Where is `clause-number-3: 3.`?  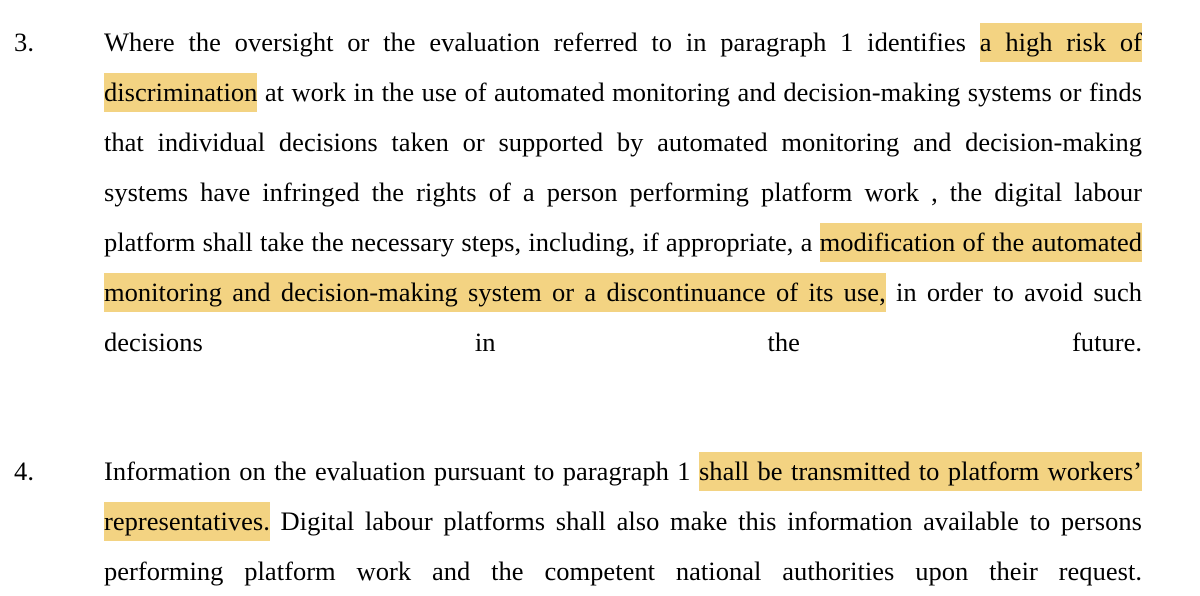 clause-number-3: 3. is located at coordinates (24, 42).